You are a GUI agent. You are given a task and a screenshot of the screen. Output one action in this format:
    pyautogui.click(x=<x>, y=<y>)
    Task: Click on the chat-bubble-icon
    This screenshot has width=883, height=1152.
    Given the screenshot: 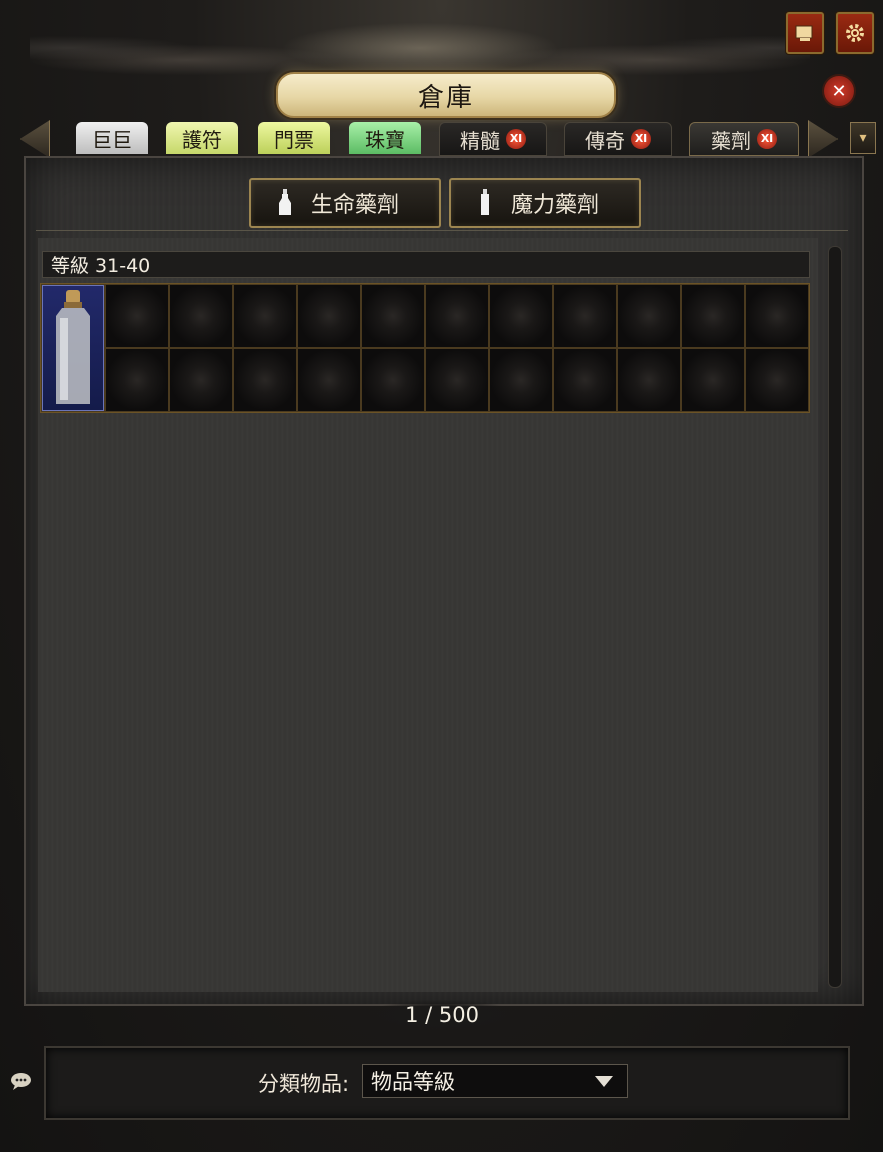 What is the action you would take?
    pyautogui.click(x=21, y=1081)
    